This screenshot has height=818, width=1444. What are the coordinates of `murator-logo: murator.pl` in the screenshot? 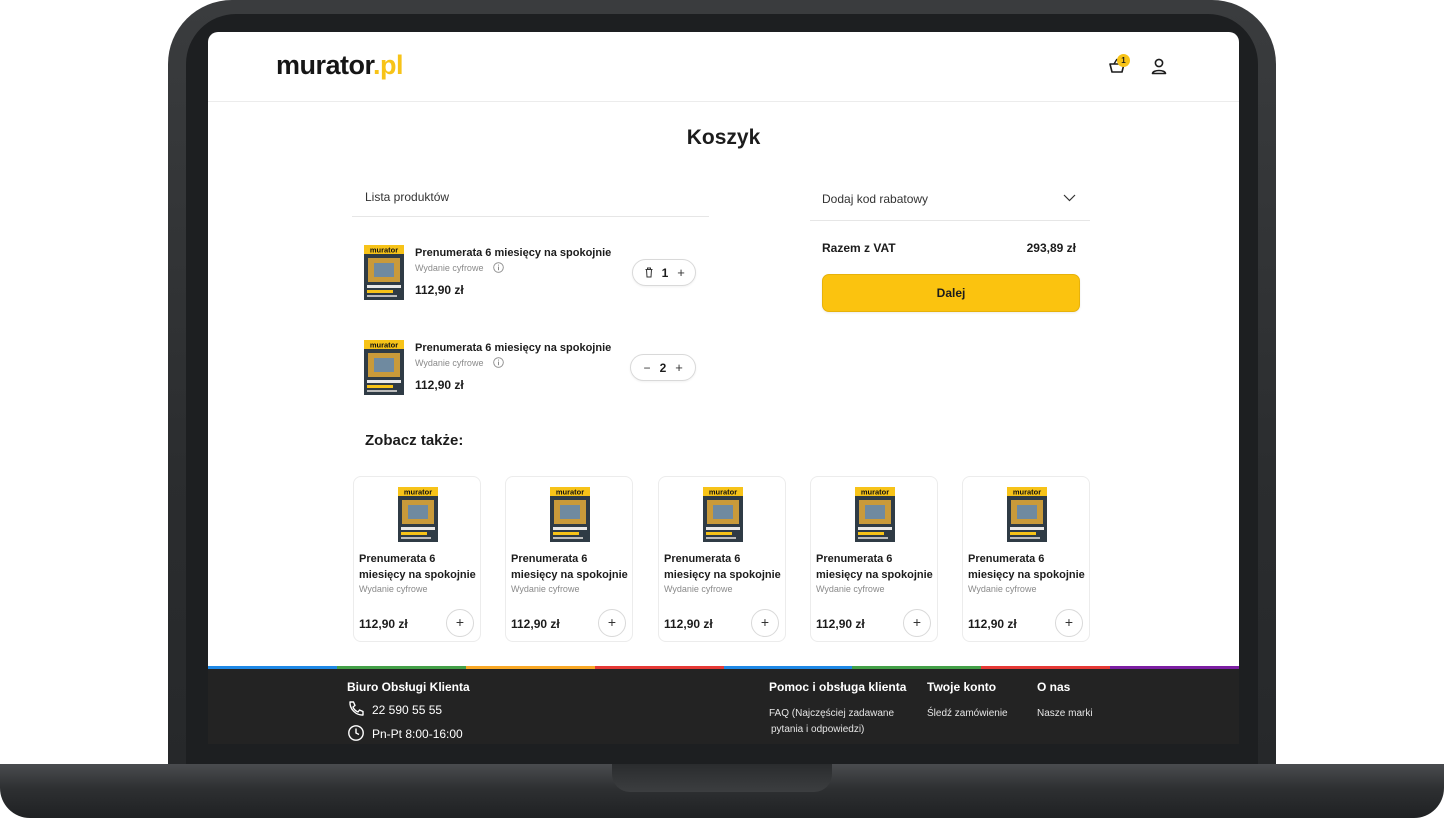 It's located at (340, 65).